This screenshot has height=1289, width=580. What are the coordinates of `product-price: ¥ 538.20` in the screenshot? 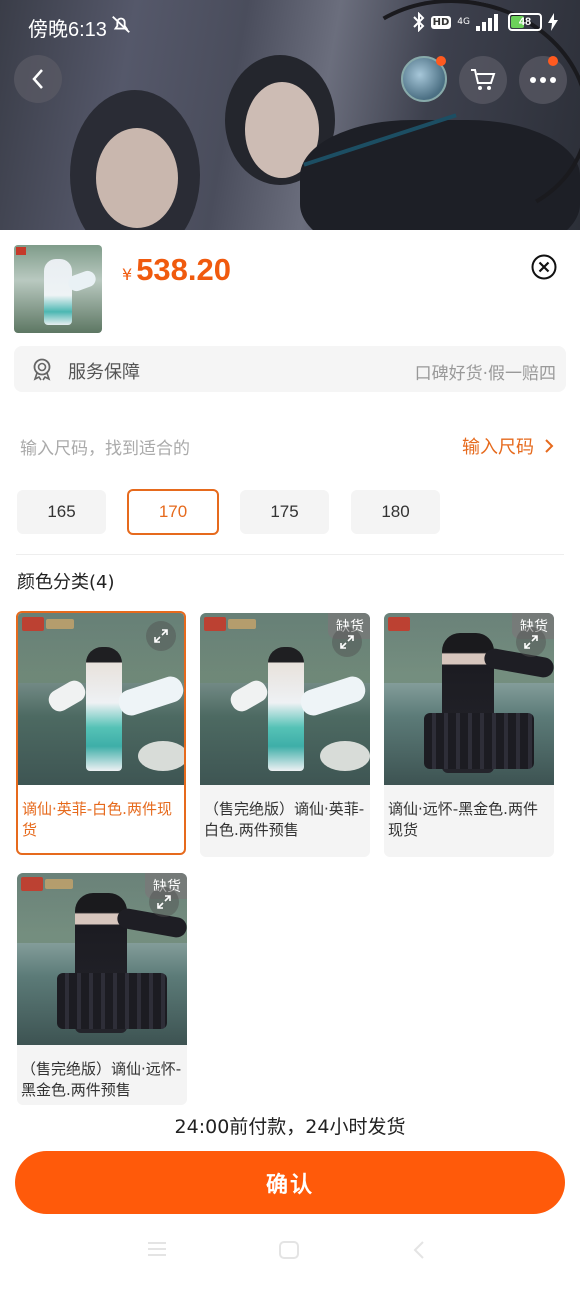 It's located at (176, 270).